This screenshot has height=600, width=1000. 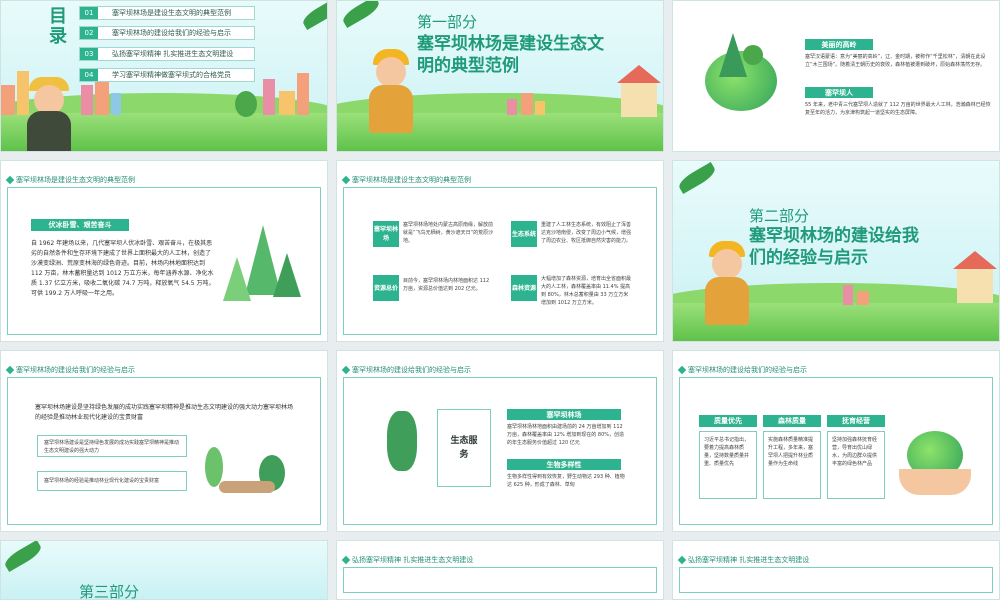 What do you see at coordinates (173, 54) in the screenshot?
I see `toc-text: 弘扬塞罕坝精神 扎实推进生态文明建设` at bounding box center [173, 54].